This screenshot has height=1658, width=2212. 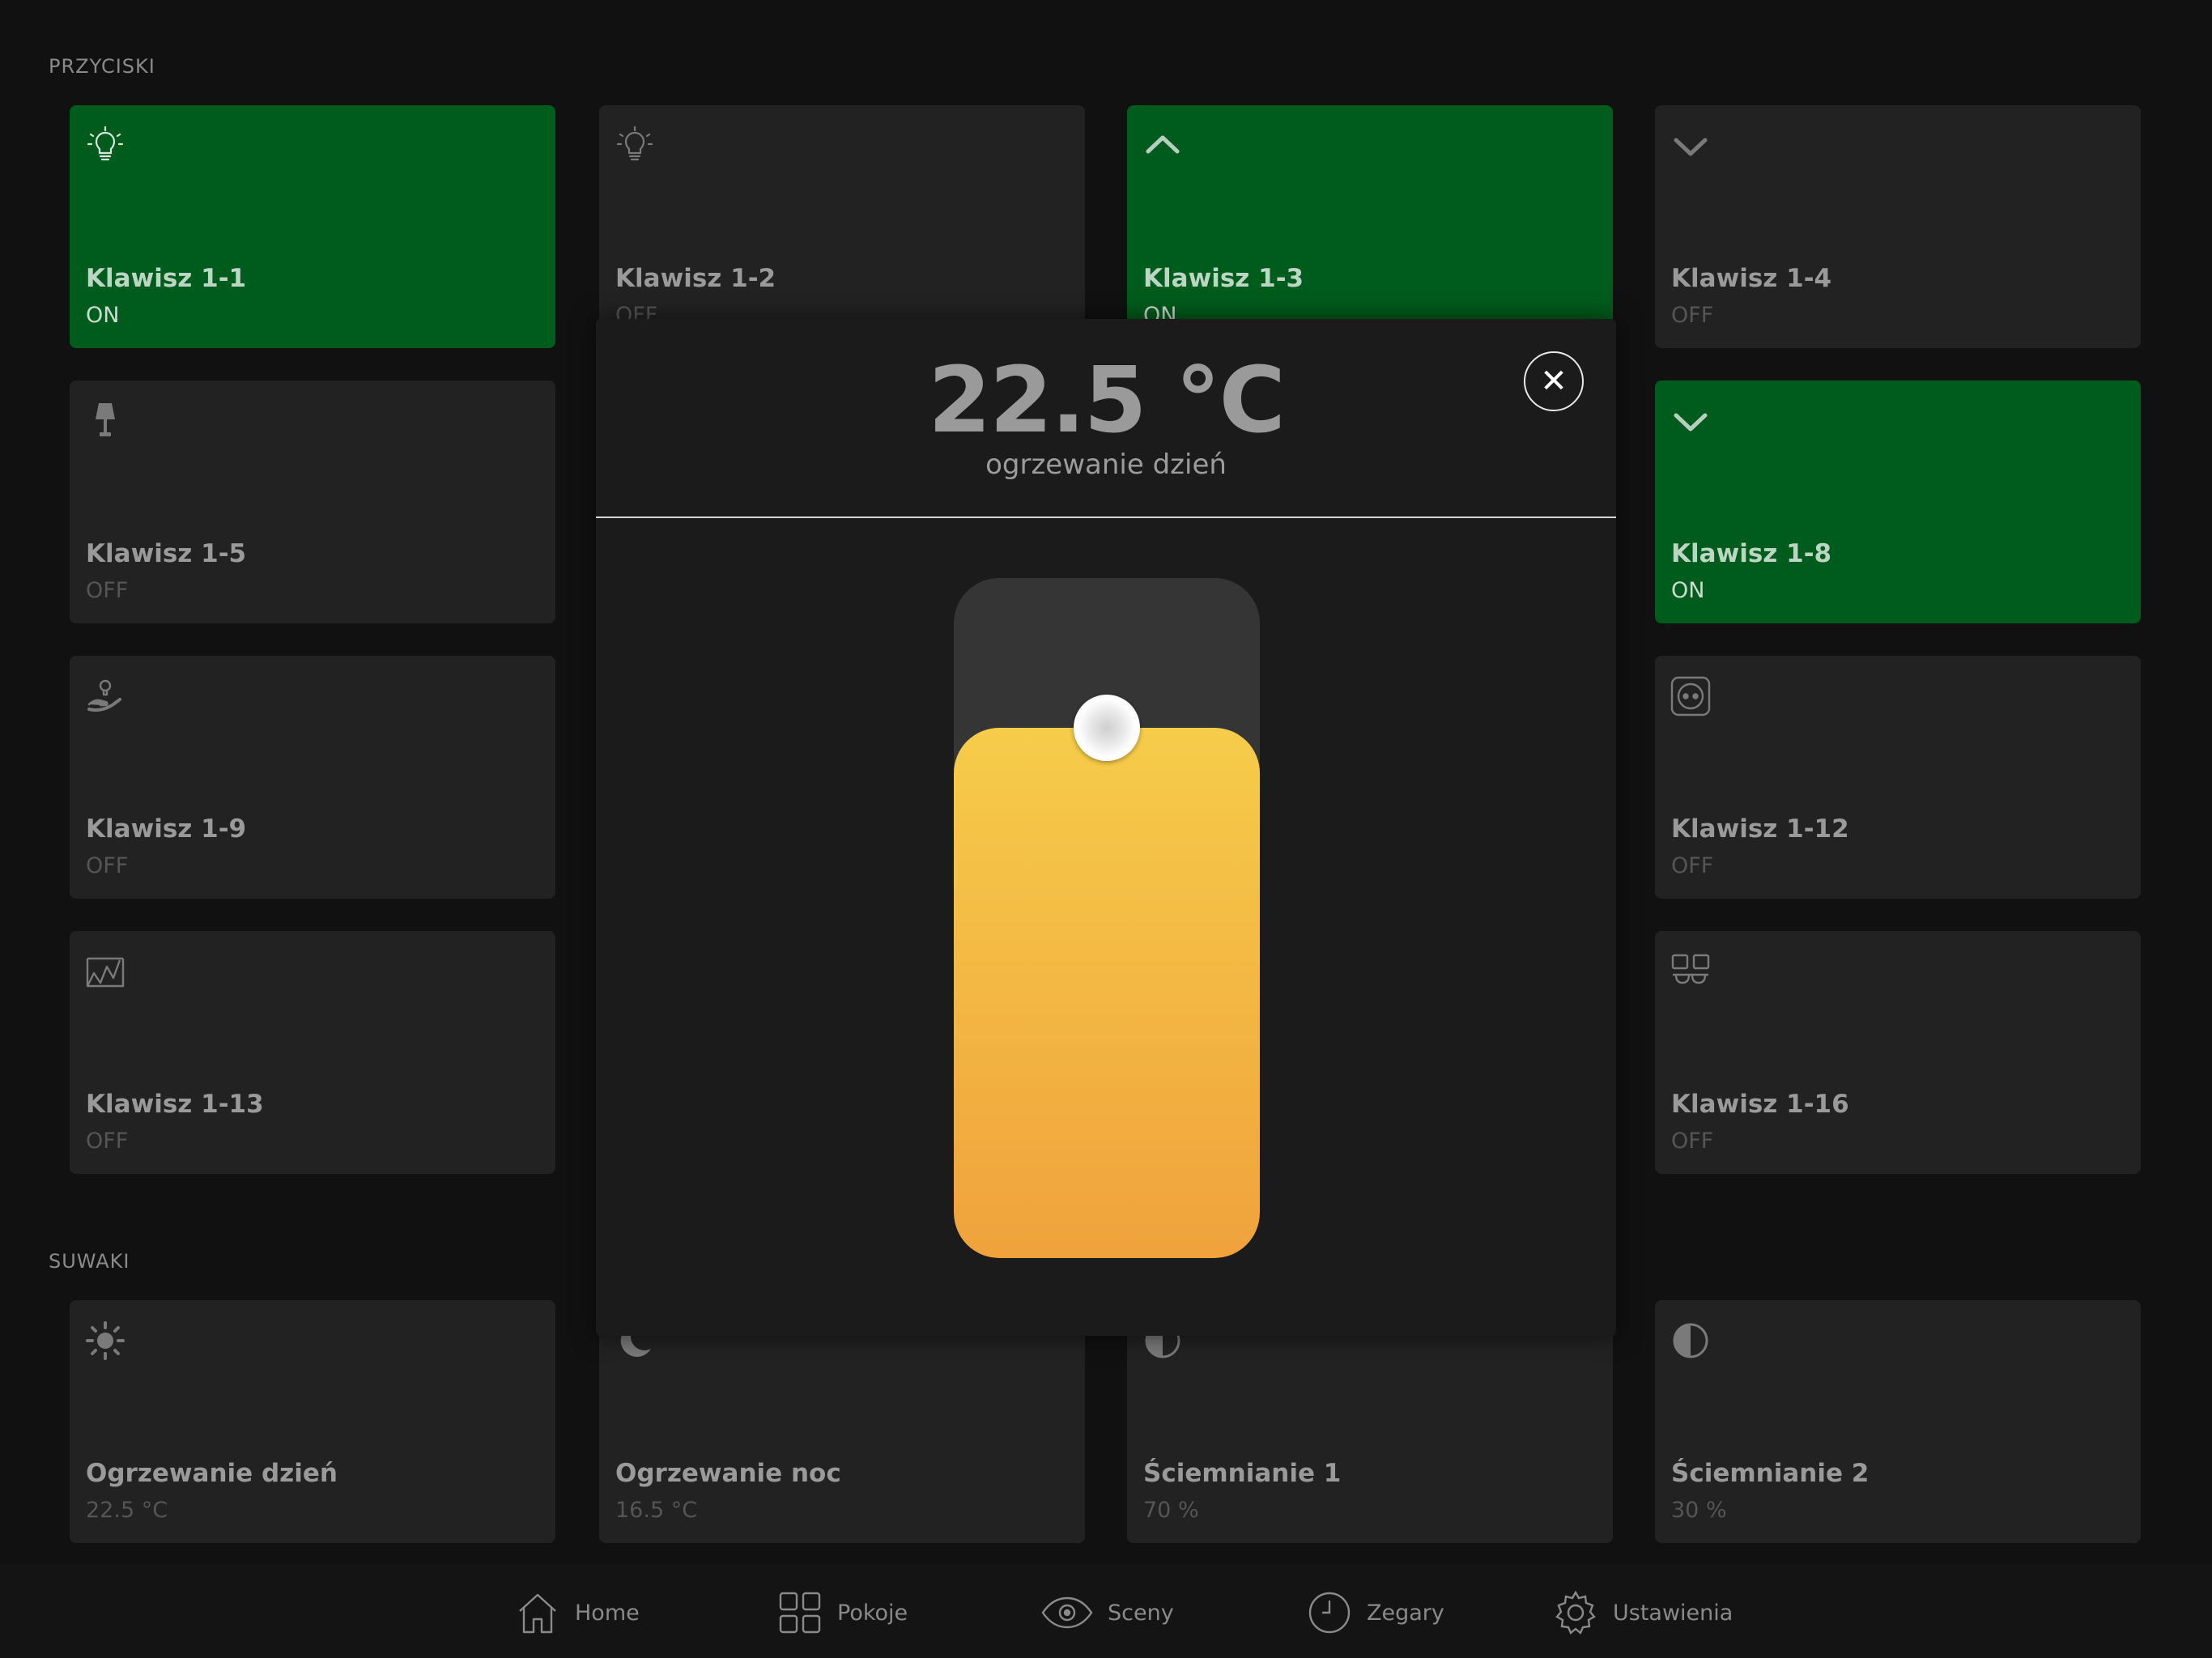 What do you see at coordinates (105, 1341) in the screenshot?
I see `sun-icon` at bounding box center [105, 1341].